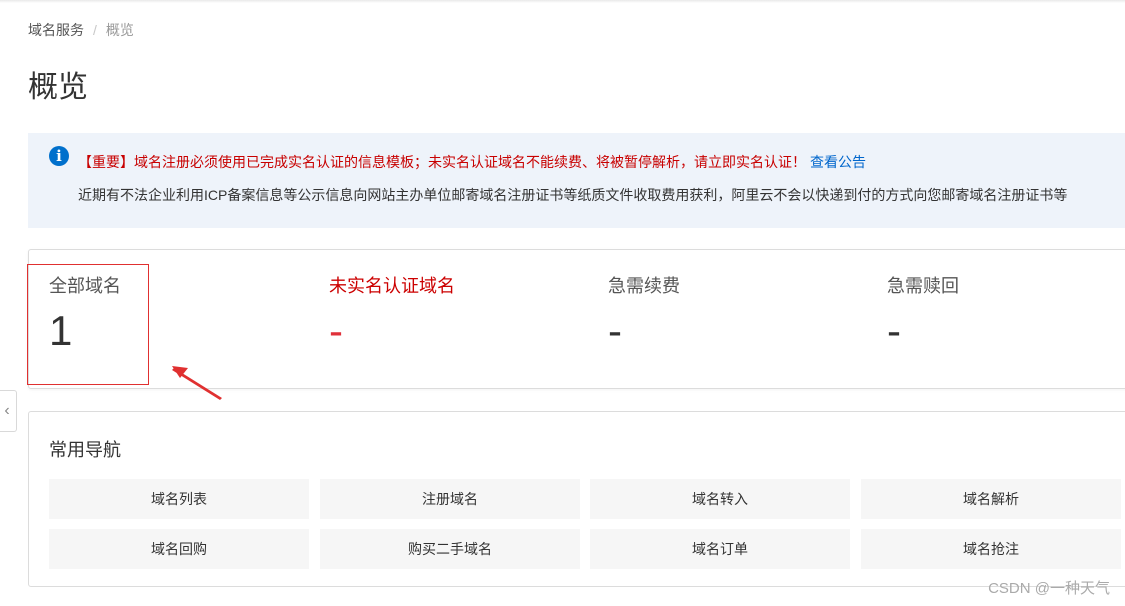  Describe the element at coordinates (991, 499) in the screenshot. I see `nav-dns-resolution: 域名解析` at that location.